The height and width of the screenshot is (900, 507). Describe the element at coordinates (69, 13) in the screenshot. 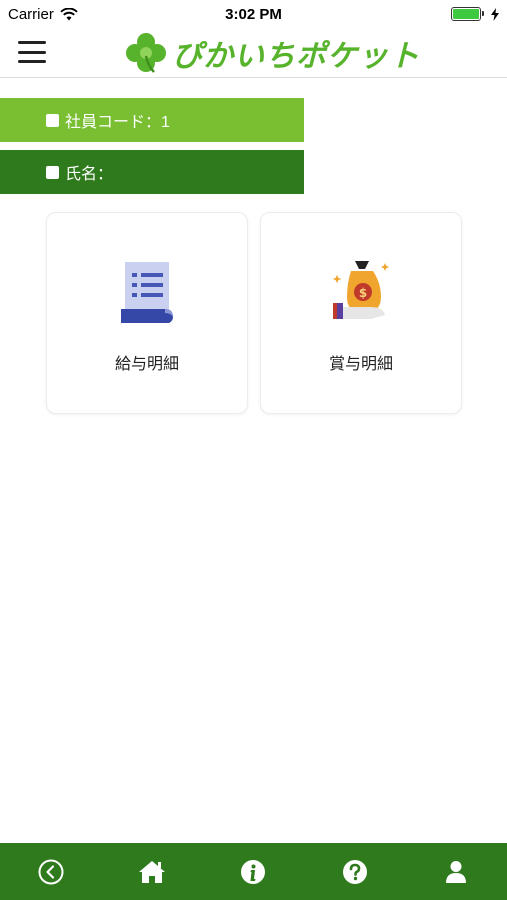

I see `wifi-icon` at that location.